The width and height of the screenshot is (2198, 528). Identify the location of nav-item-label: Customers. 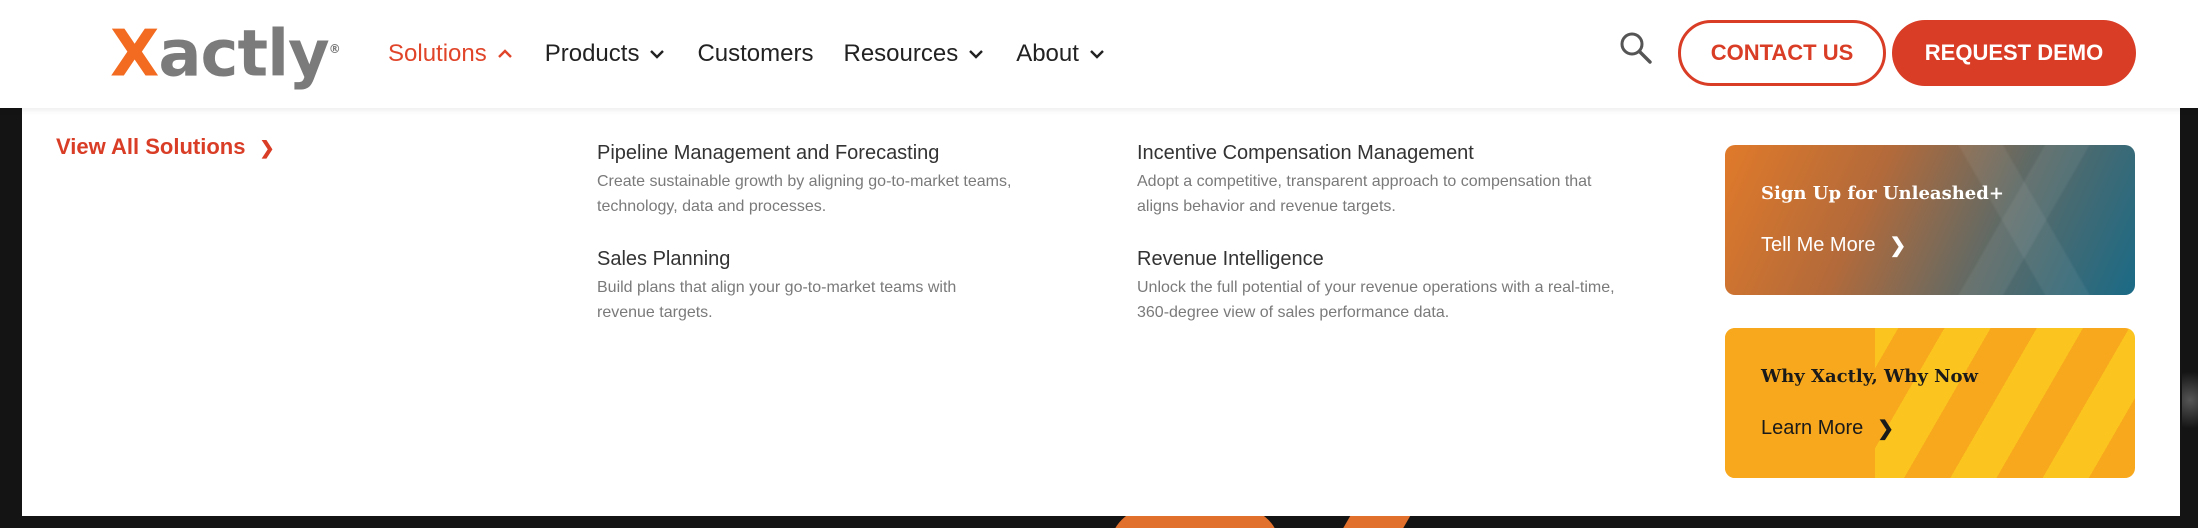
(755, 53).